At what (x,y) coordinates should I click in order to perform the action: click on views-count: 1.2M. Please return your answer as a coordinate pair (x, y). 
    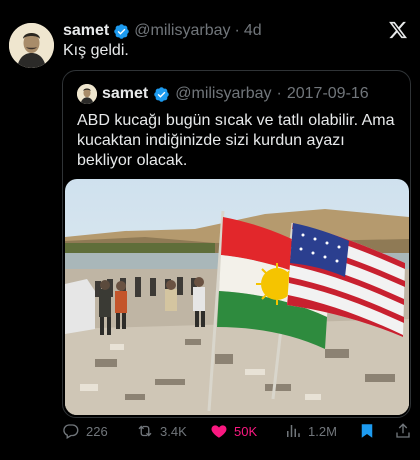
    Looking at the image, I should click on (322, 431).